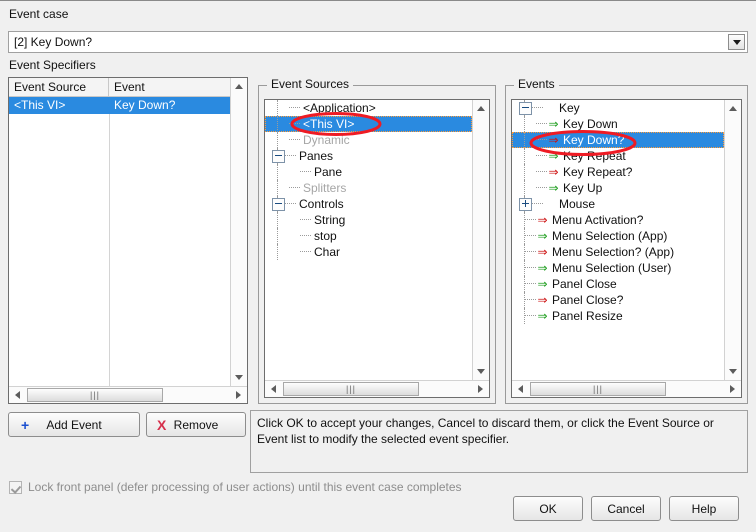 The image size is (756, 532). I want to click on cell-event: Key Down?, so click(145, 105).